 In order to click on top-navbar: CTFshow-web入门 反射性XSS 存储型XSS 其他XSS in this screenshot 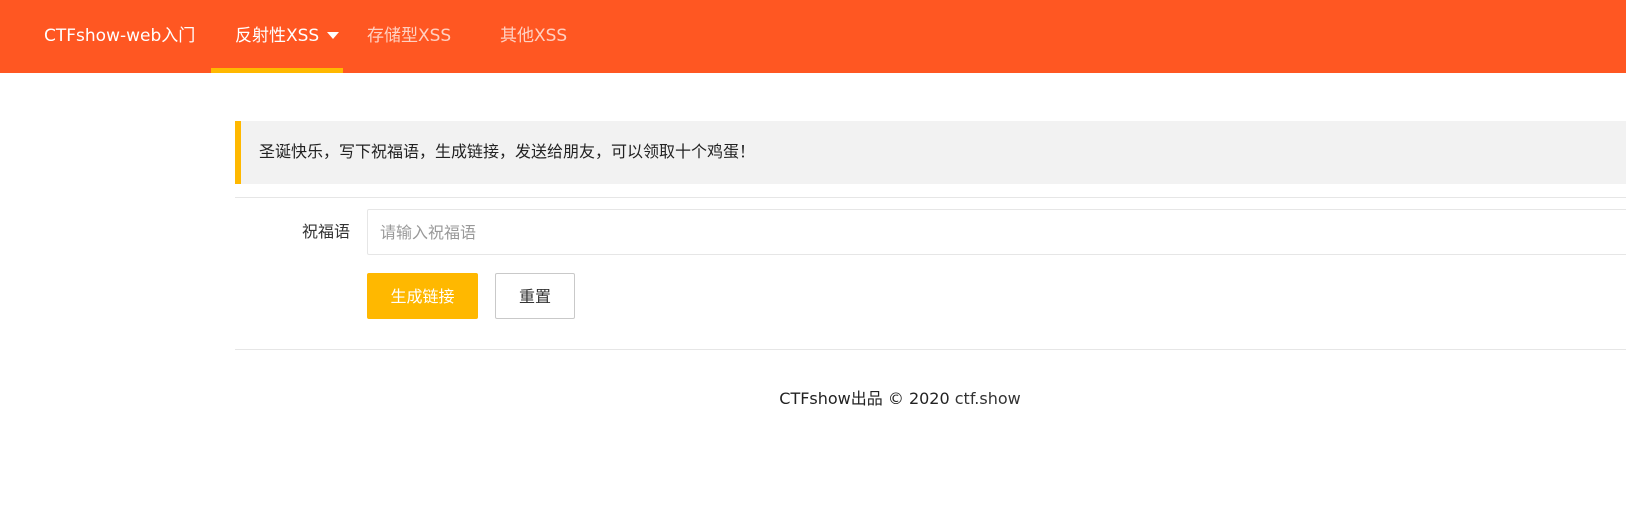, I will do `click(813, 36)`.